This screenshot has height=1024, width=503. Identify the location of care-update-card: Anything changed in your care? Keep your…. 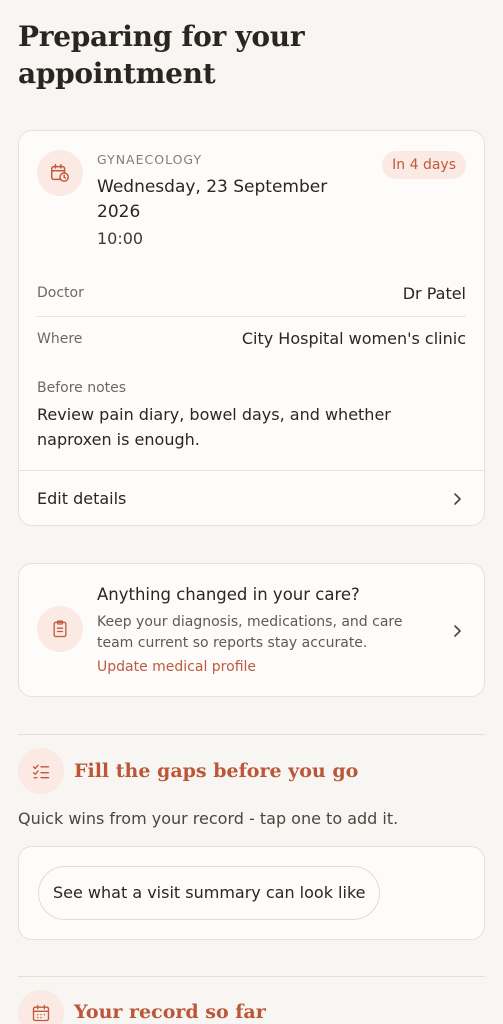
(251, 630).